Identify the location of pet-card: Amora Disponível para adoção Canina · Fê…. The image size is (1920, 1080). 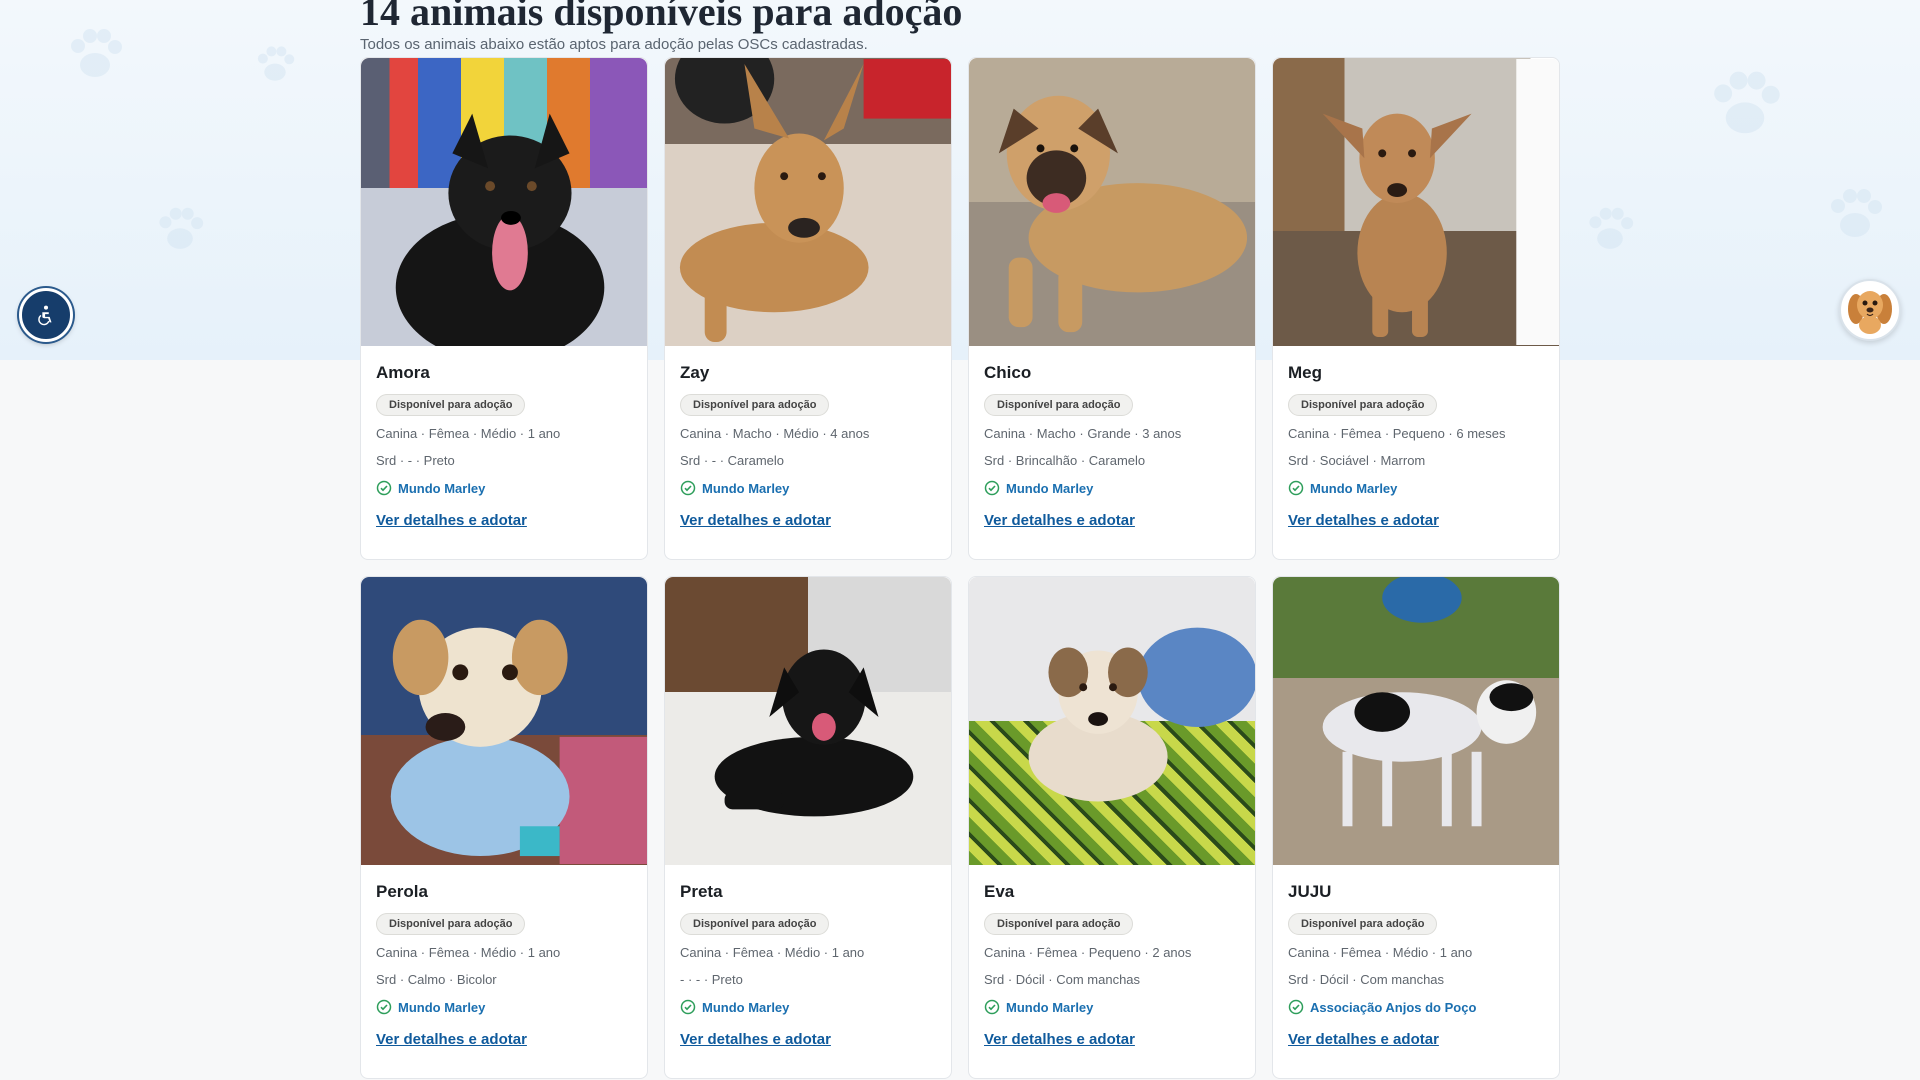
(504, 308).